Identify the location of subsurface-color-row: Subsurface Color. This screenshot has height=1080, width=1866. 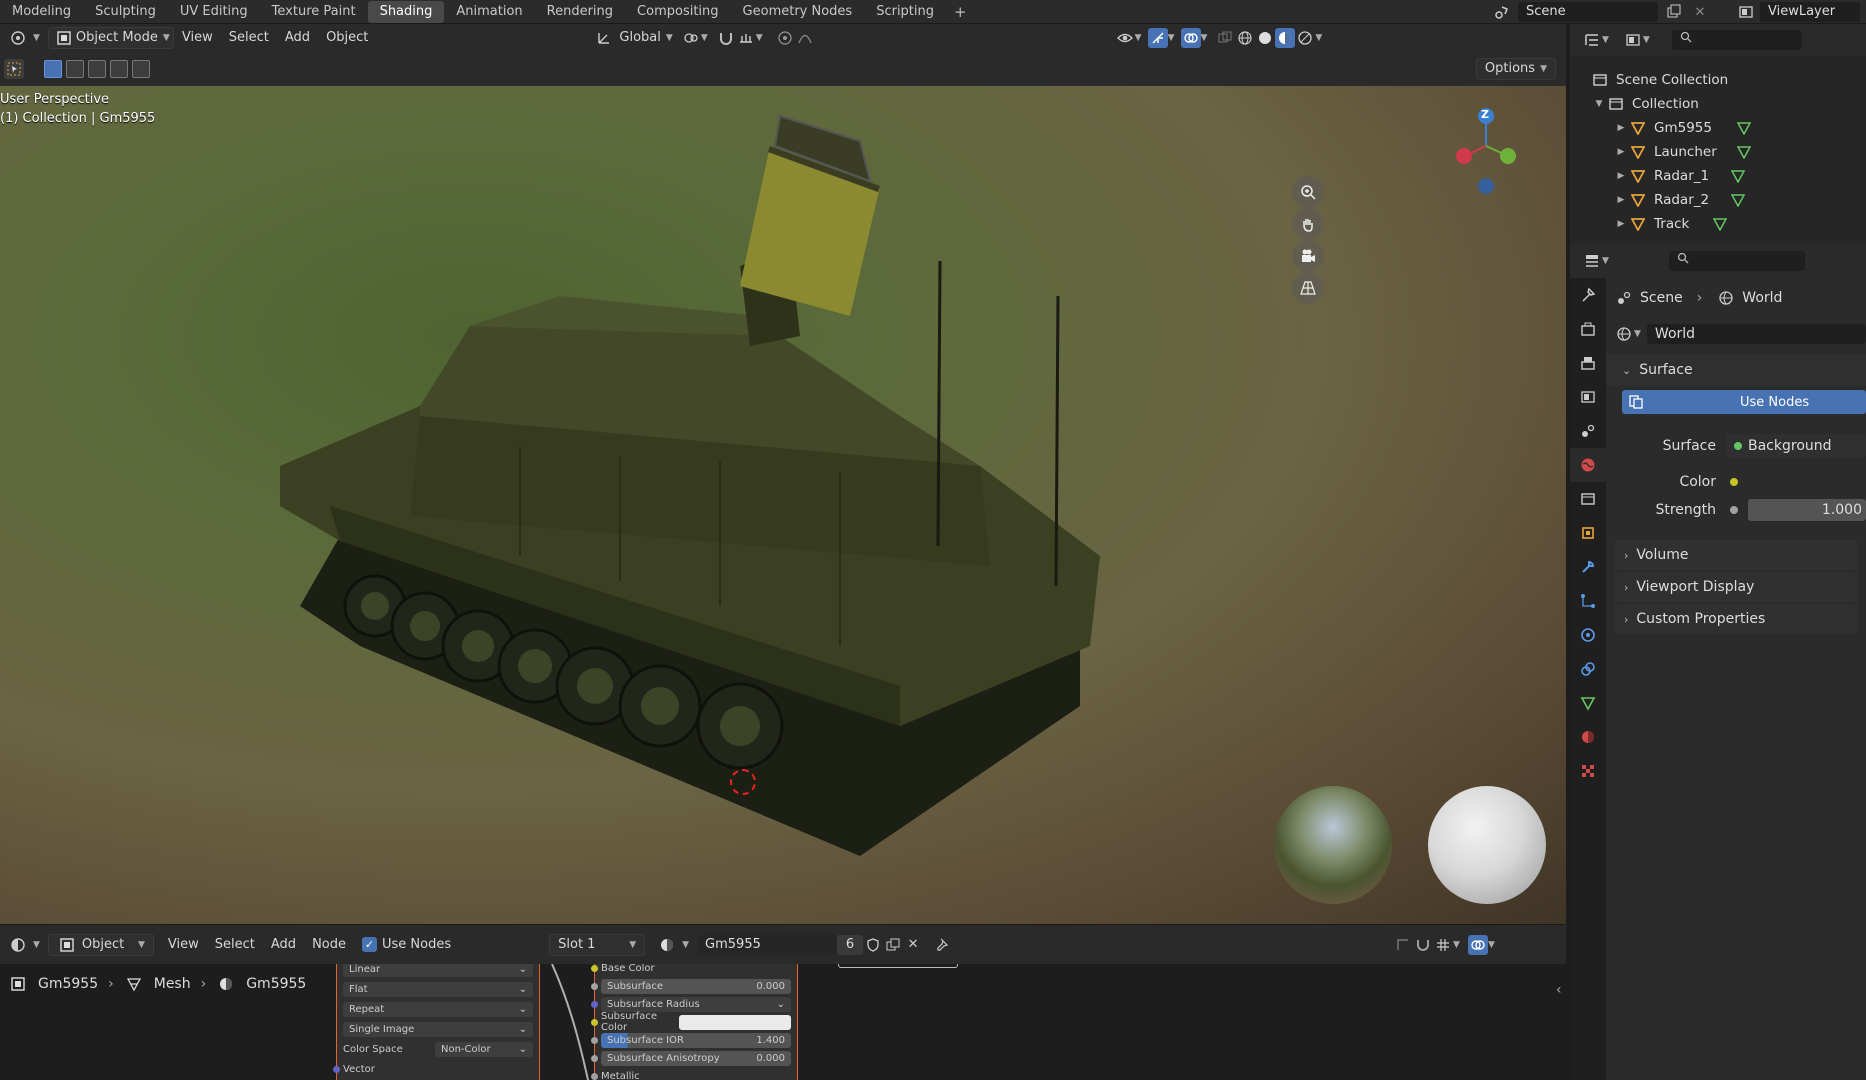
(694, 1022).